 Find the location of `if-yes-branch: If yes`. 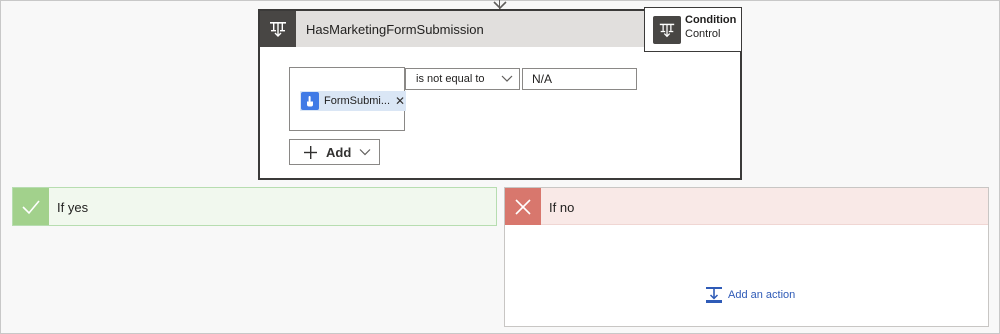

if-yes-branch: If yes is located at coordinates (254, 206).